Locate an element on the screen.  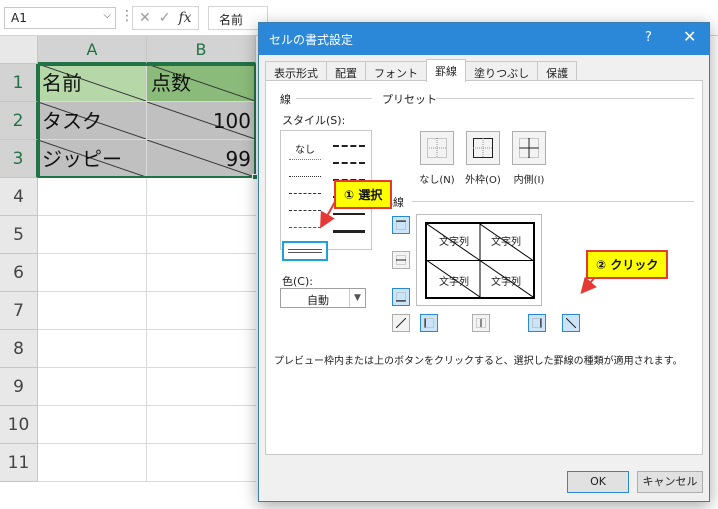
row-header-11: 11 is located at coordinates (19, 463).